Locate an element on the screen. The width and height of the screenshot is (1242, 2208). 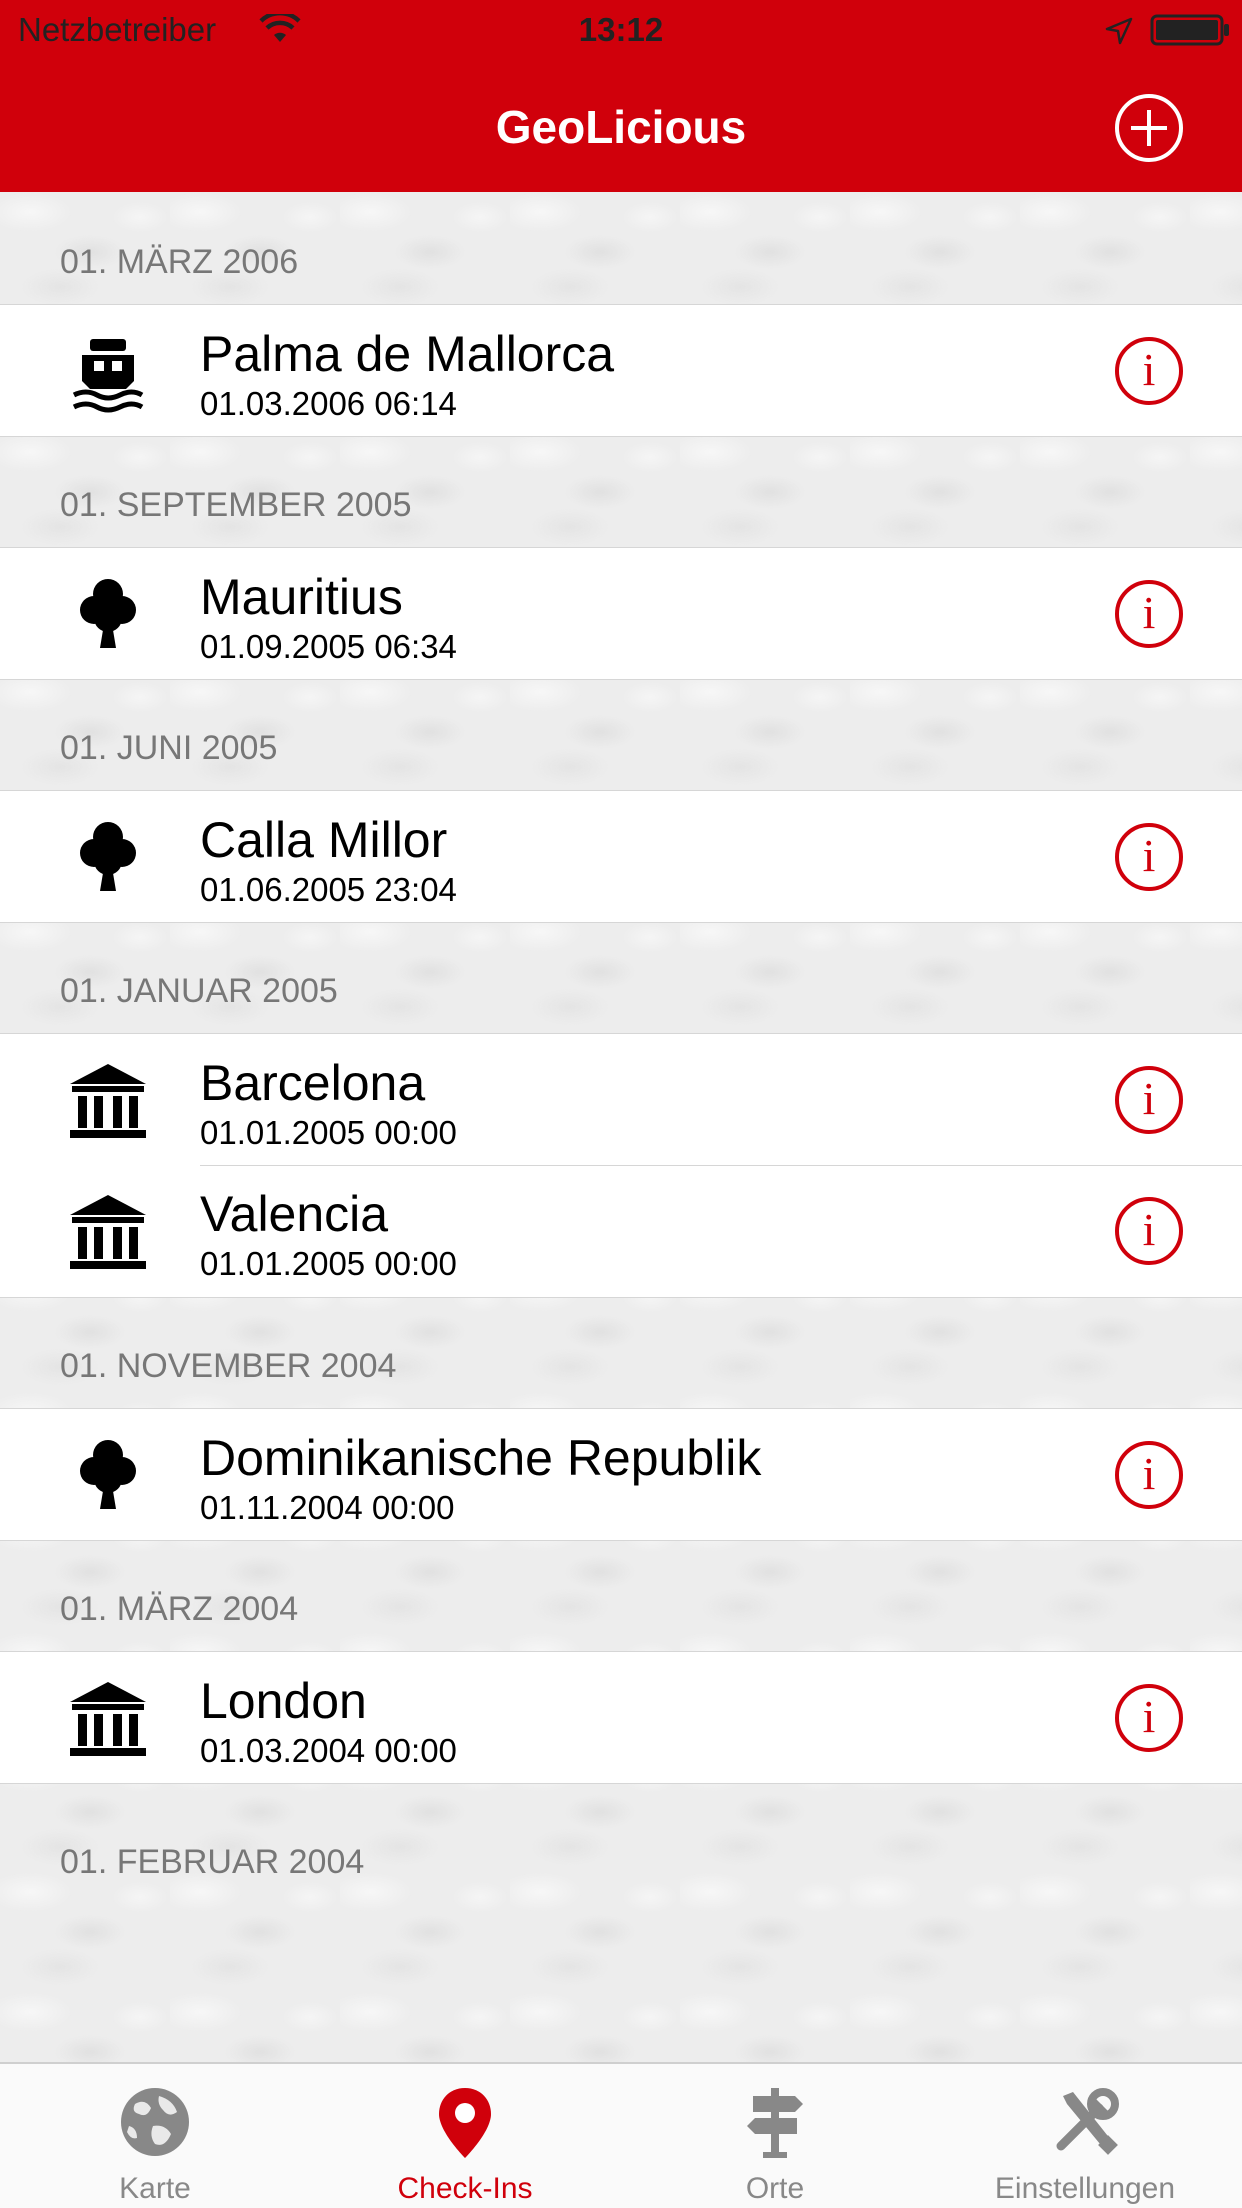
tab-label: Check-Ins is located at coordinates (465, 2188).